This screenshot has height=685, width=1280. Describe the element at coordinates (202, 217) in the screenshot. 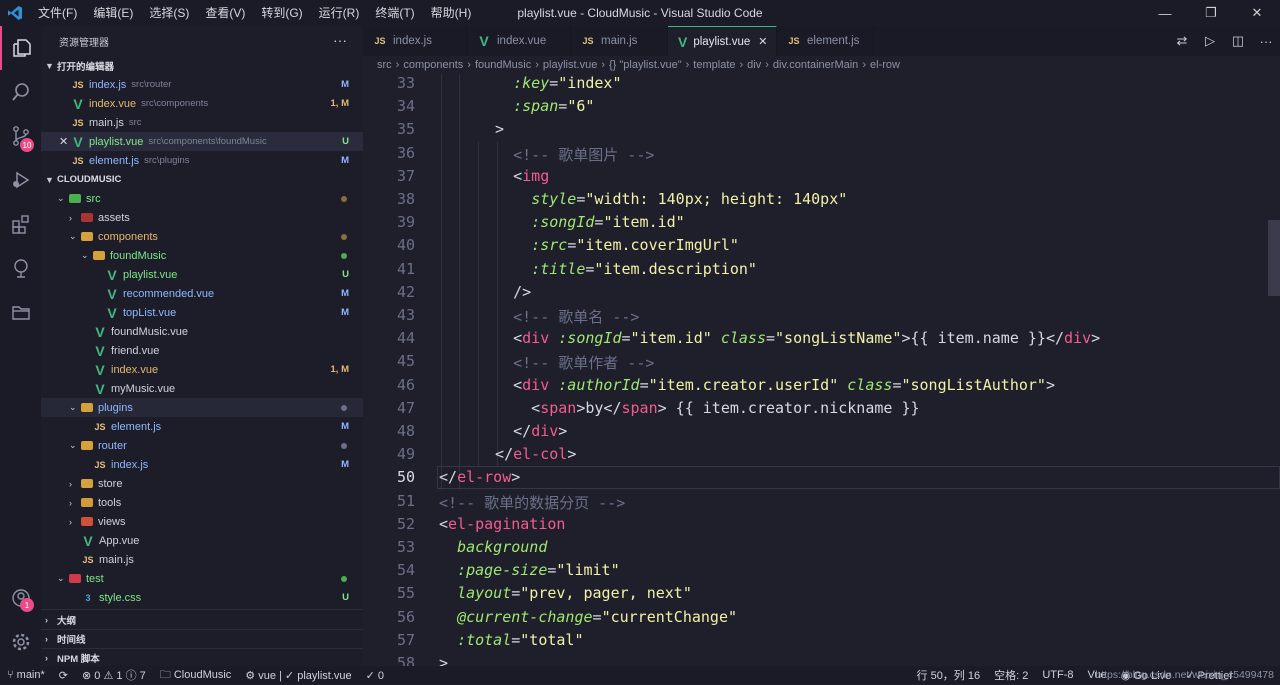

I see `folder-item: › assets` at that location.